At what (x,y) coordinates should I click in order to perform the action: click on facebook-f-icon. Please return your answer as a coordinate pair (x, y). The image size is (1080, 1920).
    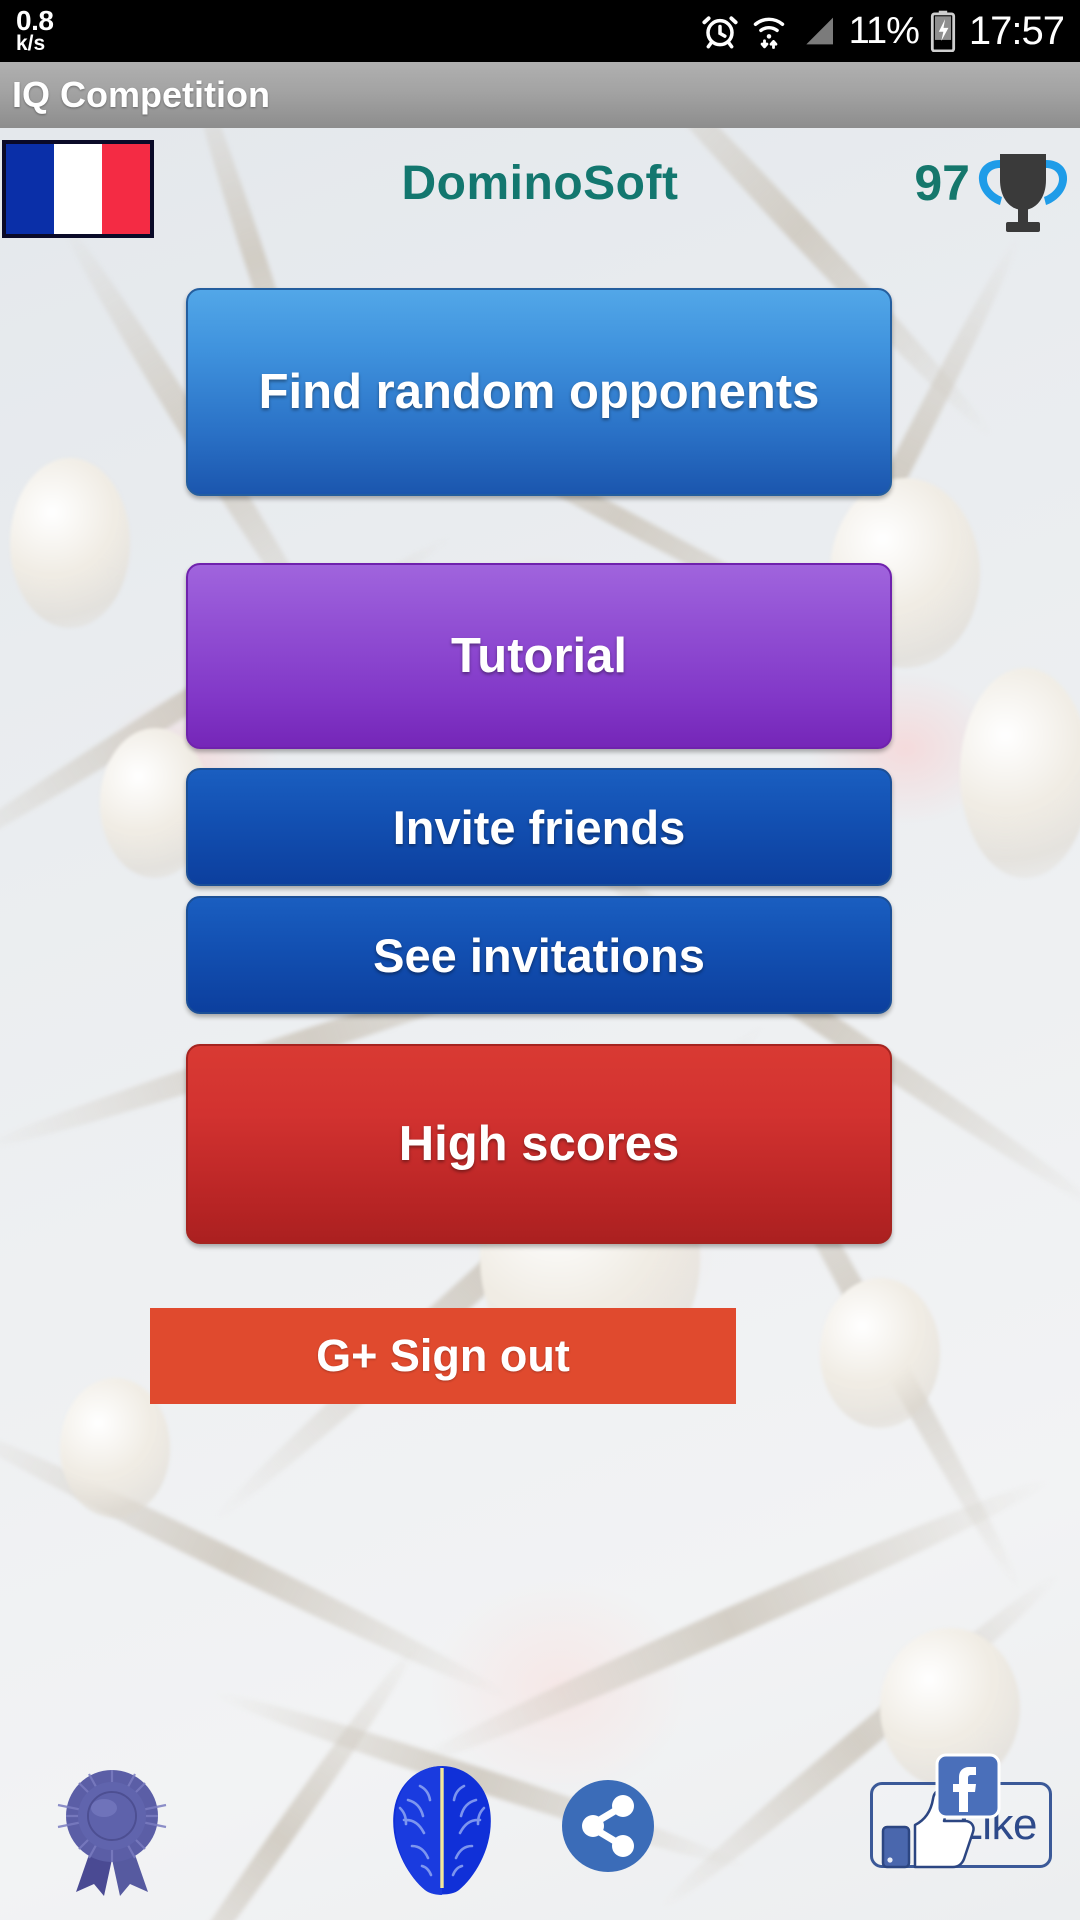
    Looking at the image, I should click on (968, 1786).